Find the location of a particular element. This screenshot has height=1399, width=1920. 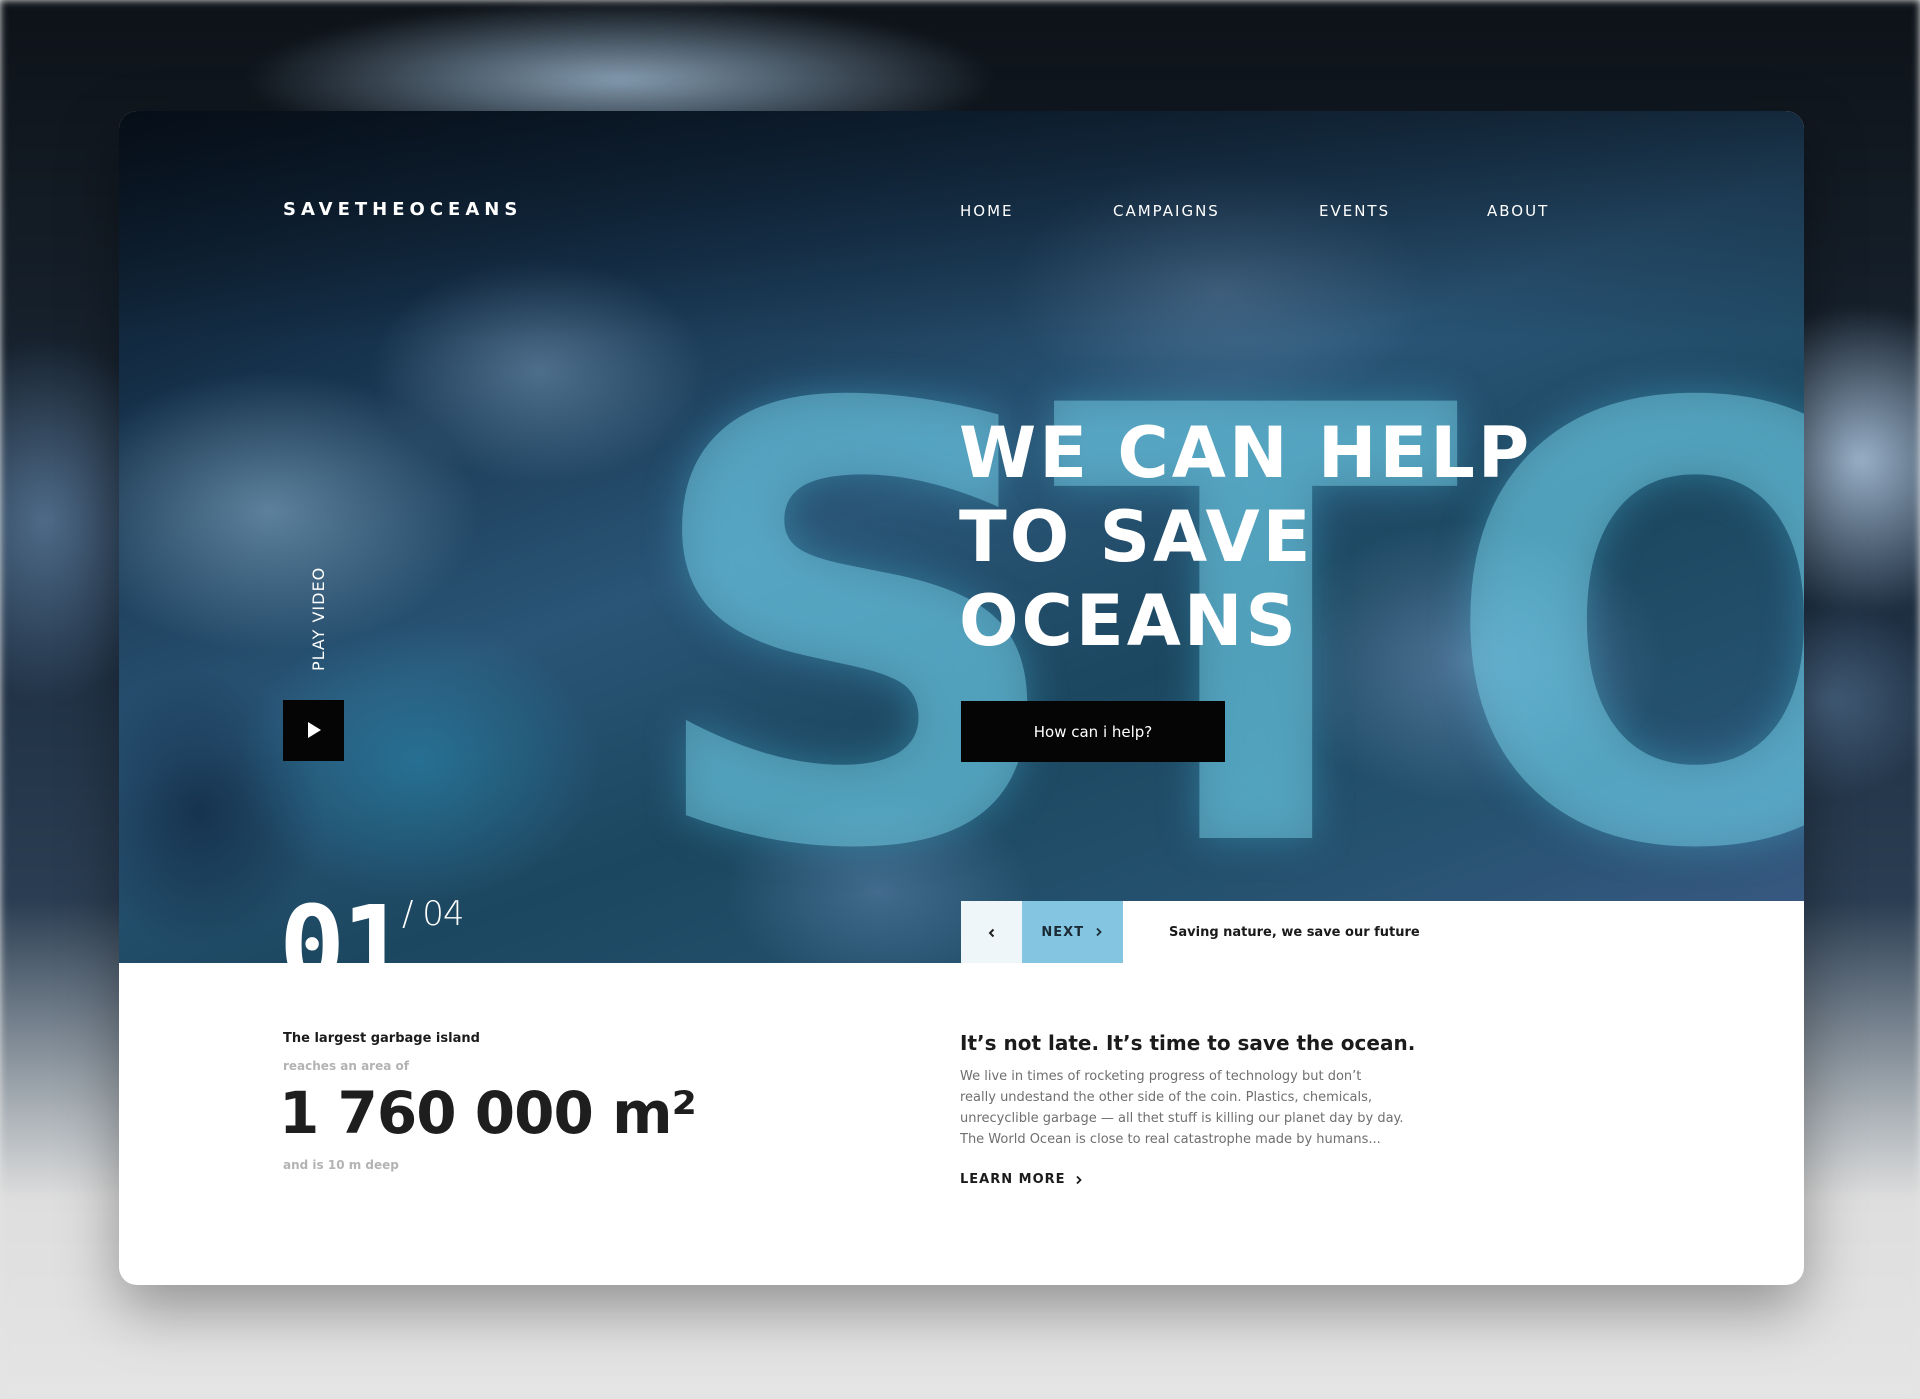

stat-footnote: and is 10 m deep is located at coordinates (341, 1165).